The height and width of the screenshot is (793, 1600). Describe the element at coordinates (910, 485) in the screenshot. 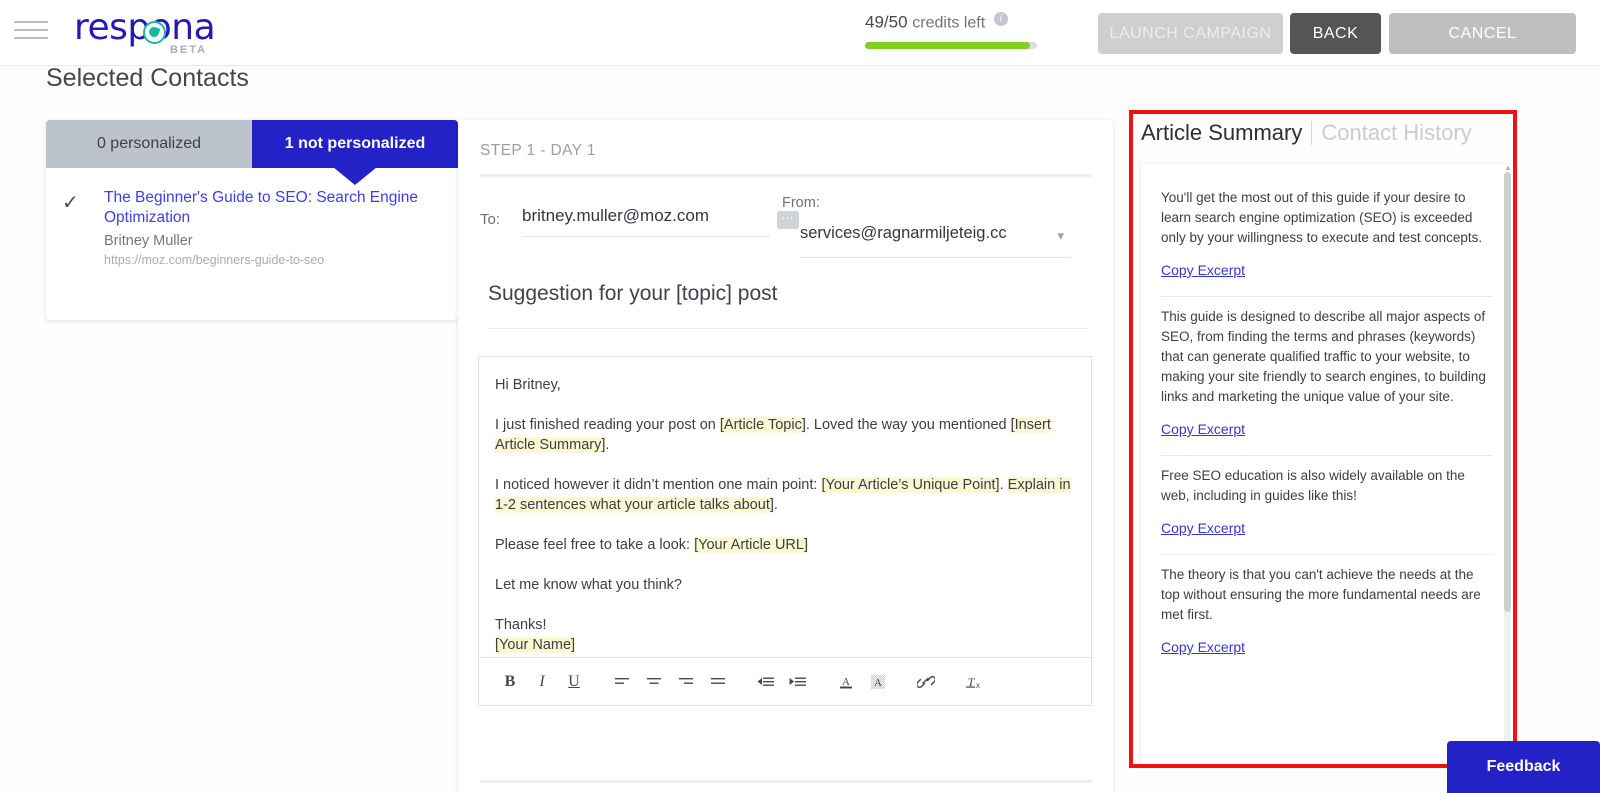

I see `placeholder-unique-point: [Your Article’s Unique Point]` at that location.